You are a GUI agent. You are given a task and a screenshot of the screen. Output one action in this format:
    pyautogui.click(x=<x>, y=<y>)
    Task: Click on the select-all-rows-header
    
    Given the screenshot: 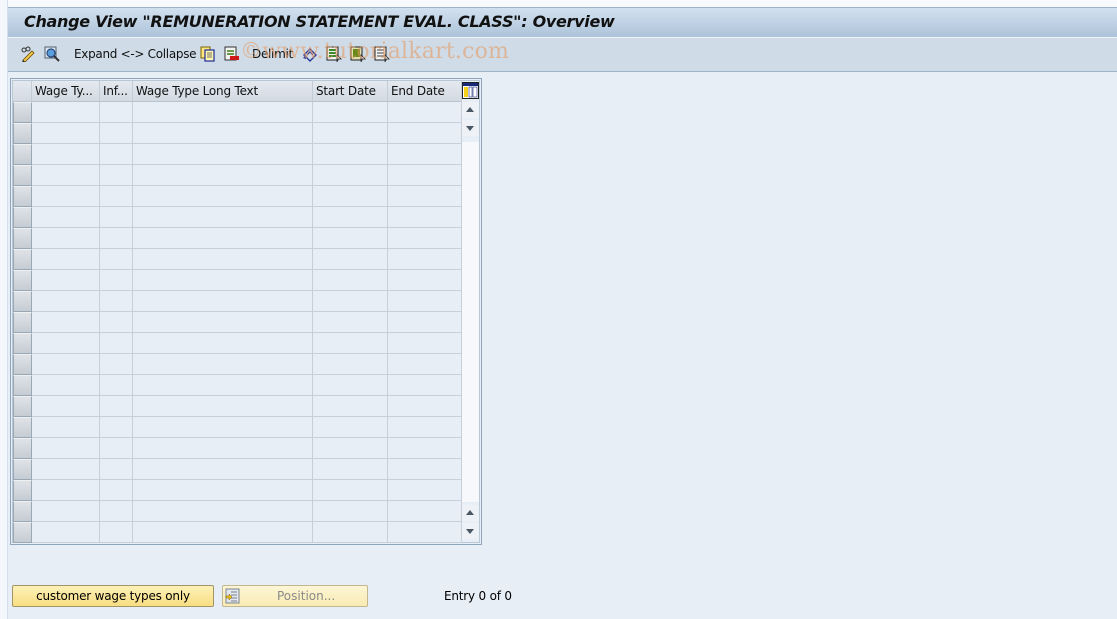 What is the action you would take?
    pyautogui.click(x=22, y=91)
    